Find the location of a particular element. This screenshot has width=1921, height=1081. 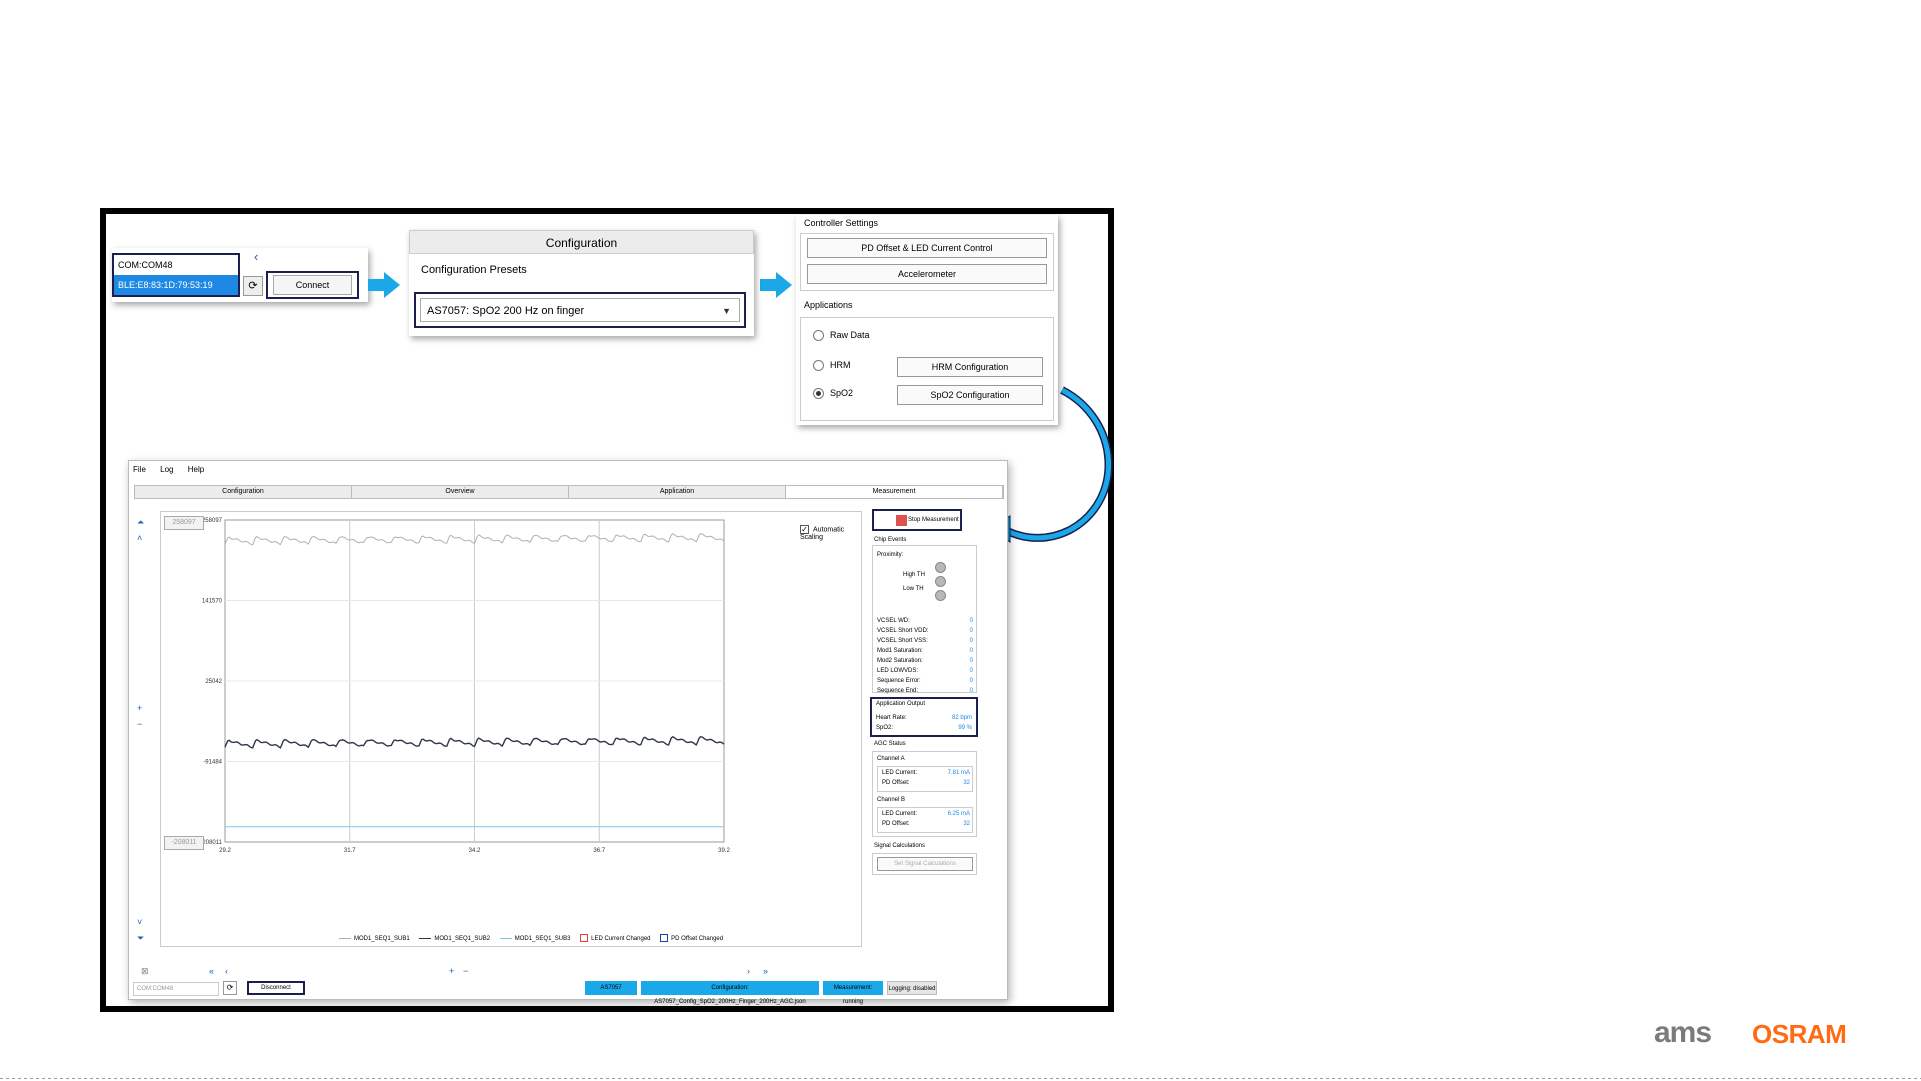

com-port-list: COM:COM48 BLE:E8:83:1D:79:53:19 is located at coordinates (176, 275).